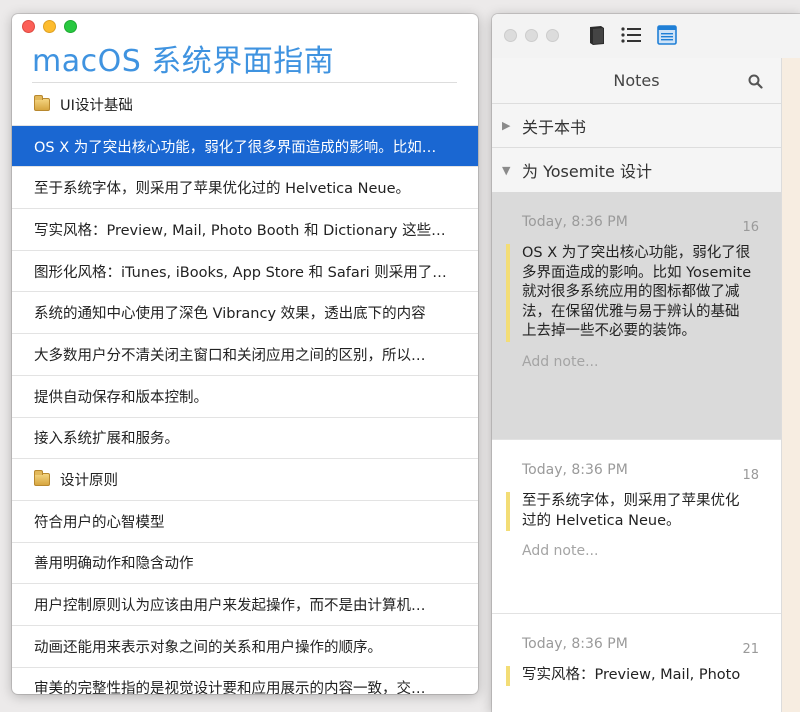 The height and width of the screenshot is (712, 800). I want to click on toc-label: 符合用户的心智模型, so click(99, 522).